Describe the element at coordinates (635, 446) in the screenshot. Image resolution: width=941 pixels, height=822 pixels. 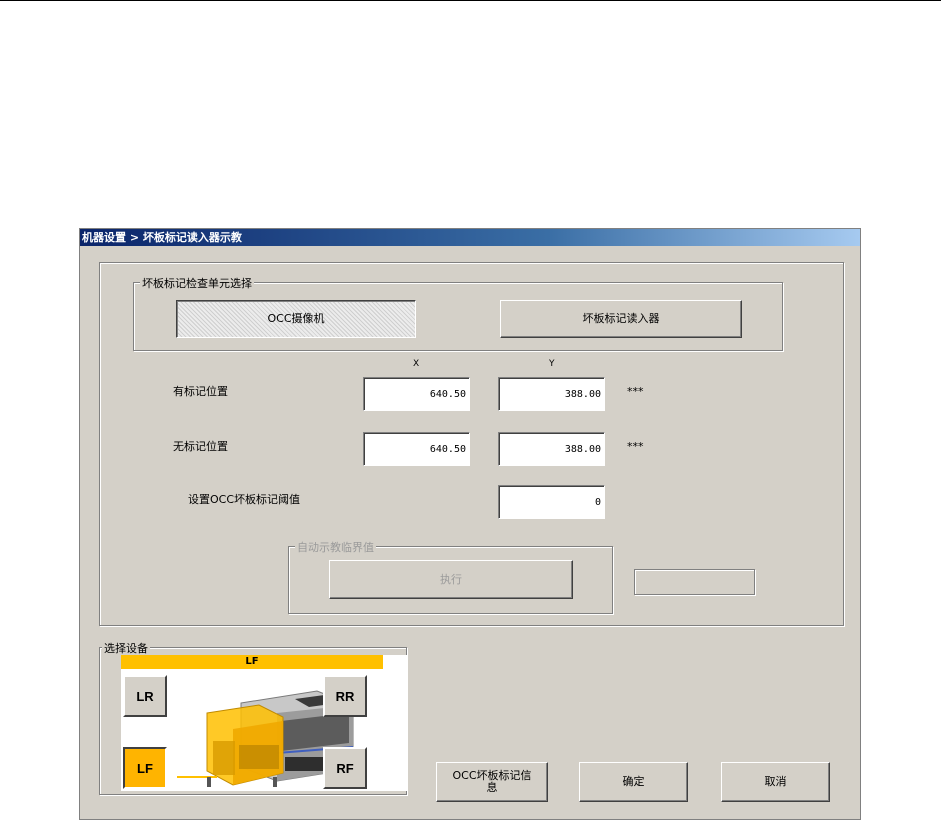
I see `mark-absent-status: ***` at that location.